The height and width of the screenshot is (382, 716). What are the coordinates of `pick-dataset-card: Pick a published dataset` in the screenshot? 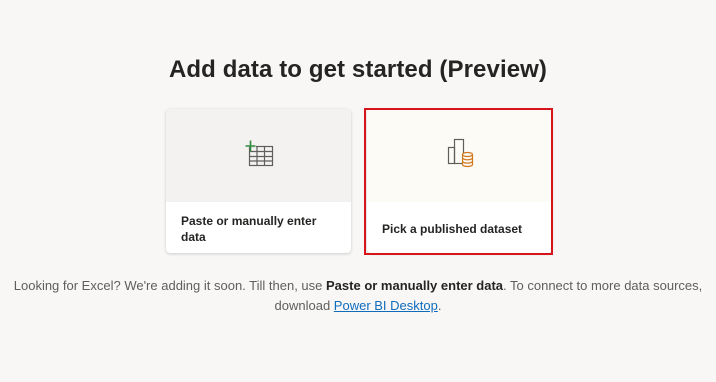 It's located at (459, 181).